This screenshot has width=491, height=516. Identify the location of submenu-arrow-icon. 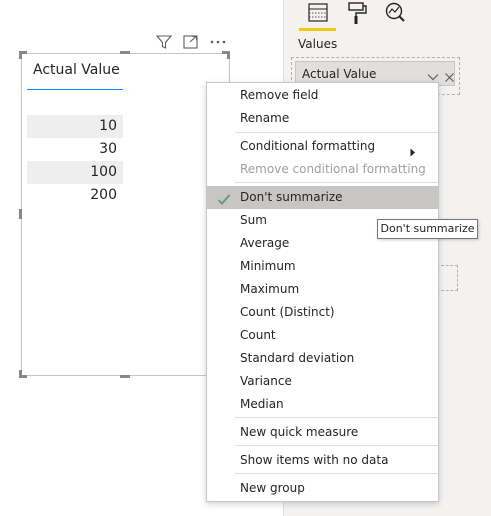
(413, 149).